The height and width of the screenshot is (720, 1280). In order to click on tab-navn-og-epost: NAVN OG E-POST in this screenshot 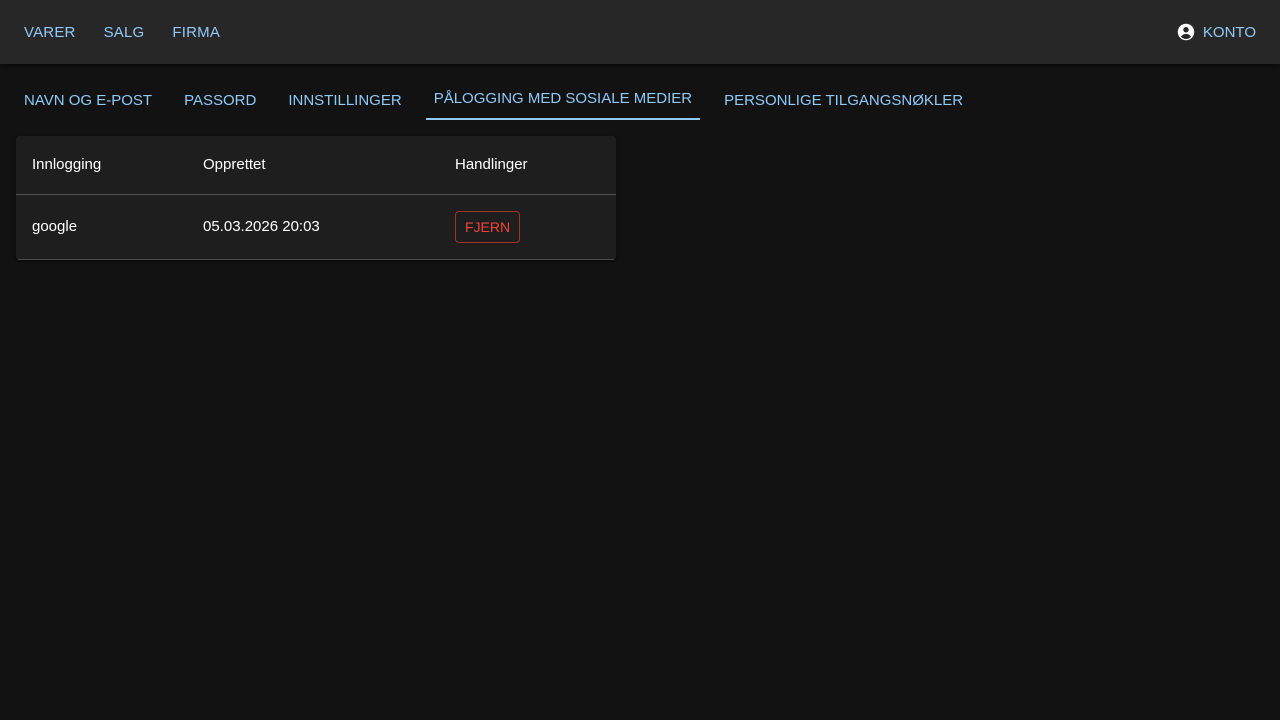, I will do `click(88, 98)`.